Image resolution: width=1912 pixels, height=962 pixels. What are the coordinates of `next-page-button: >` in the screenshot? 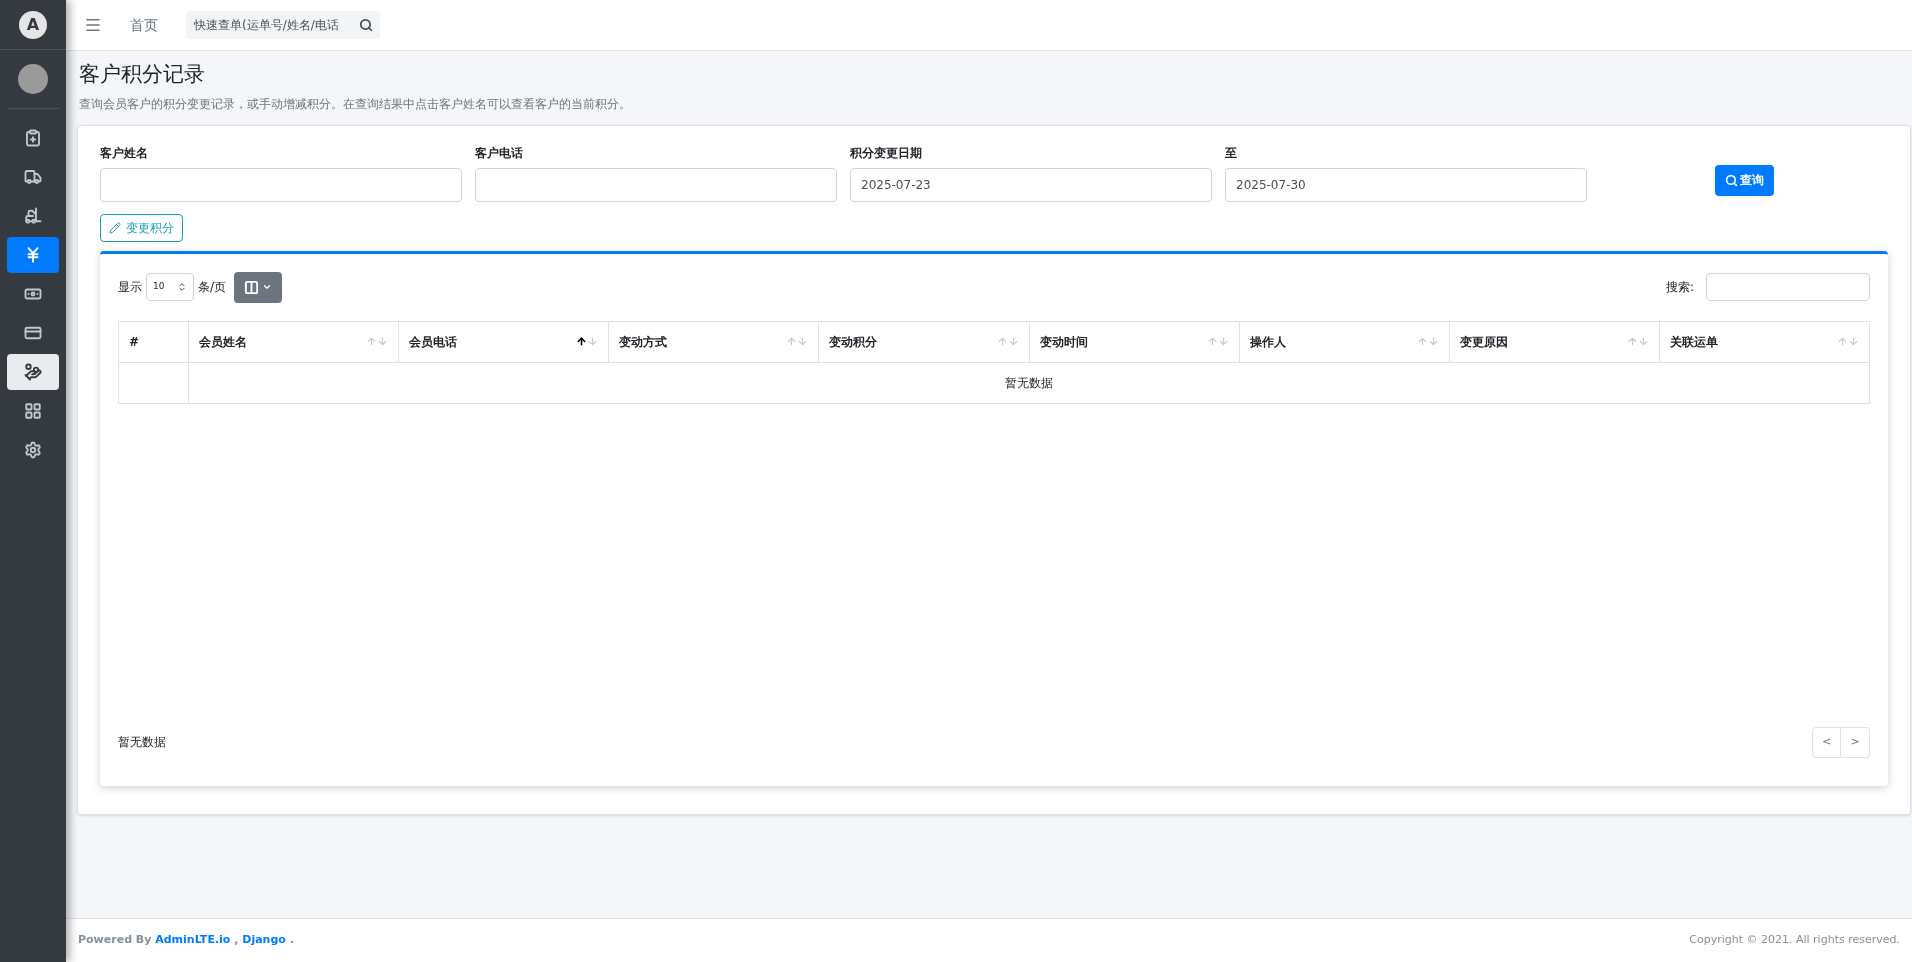 It's located at (1855, 742).